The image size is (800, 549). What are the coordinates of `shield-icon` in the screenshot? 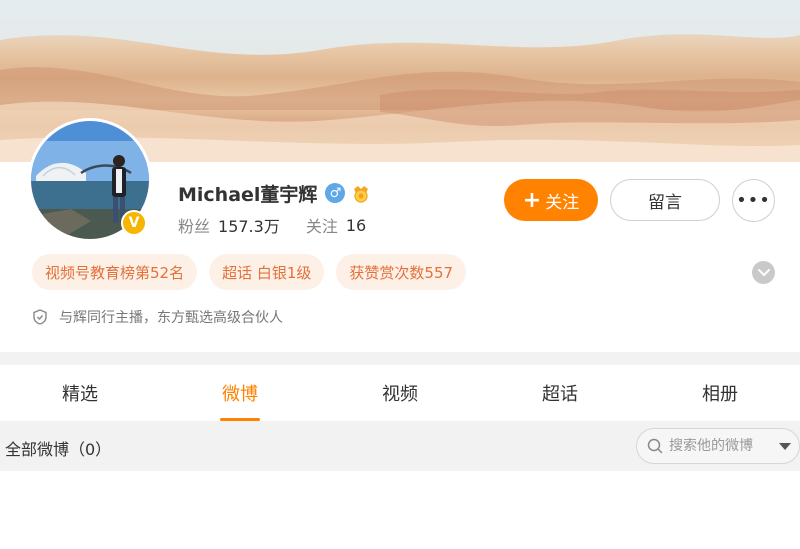 It's located at (40, 317).